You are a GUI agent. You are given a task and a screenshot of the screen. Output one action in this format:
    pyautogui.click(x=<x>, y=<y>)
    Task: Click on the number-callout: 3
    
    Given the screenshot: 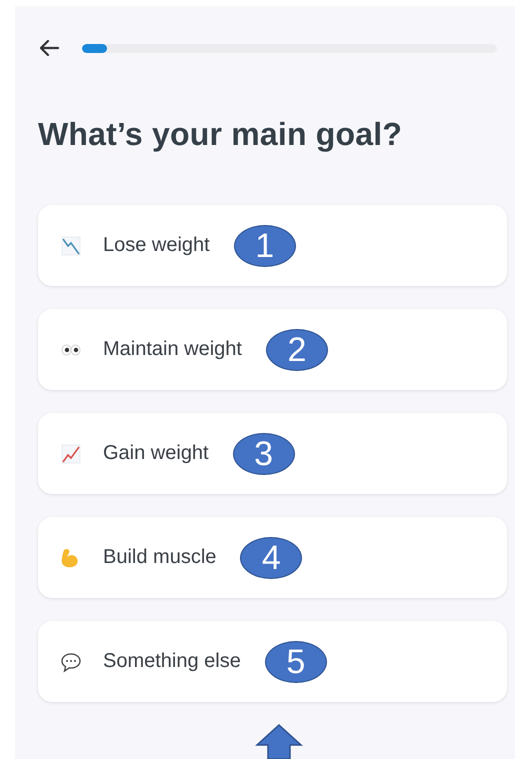 What is the action you would take?
    pyautogui.click(x=263, y=453)
    